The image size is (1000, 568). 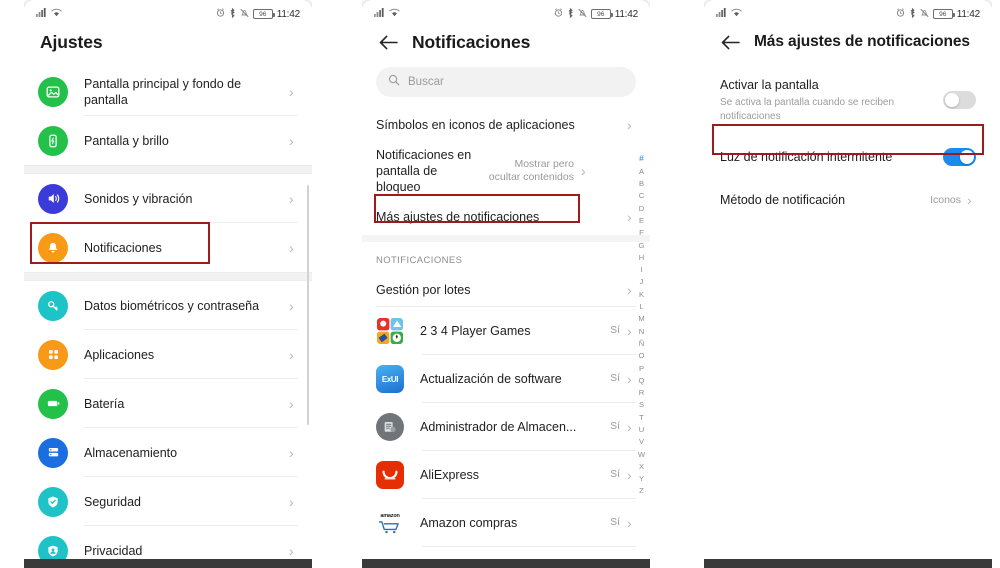 I want to click on sidebar-item-label: Seguridad, so click(x=112, y=501).